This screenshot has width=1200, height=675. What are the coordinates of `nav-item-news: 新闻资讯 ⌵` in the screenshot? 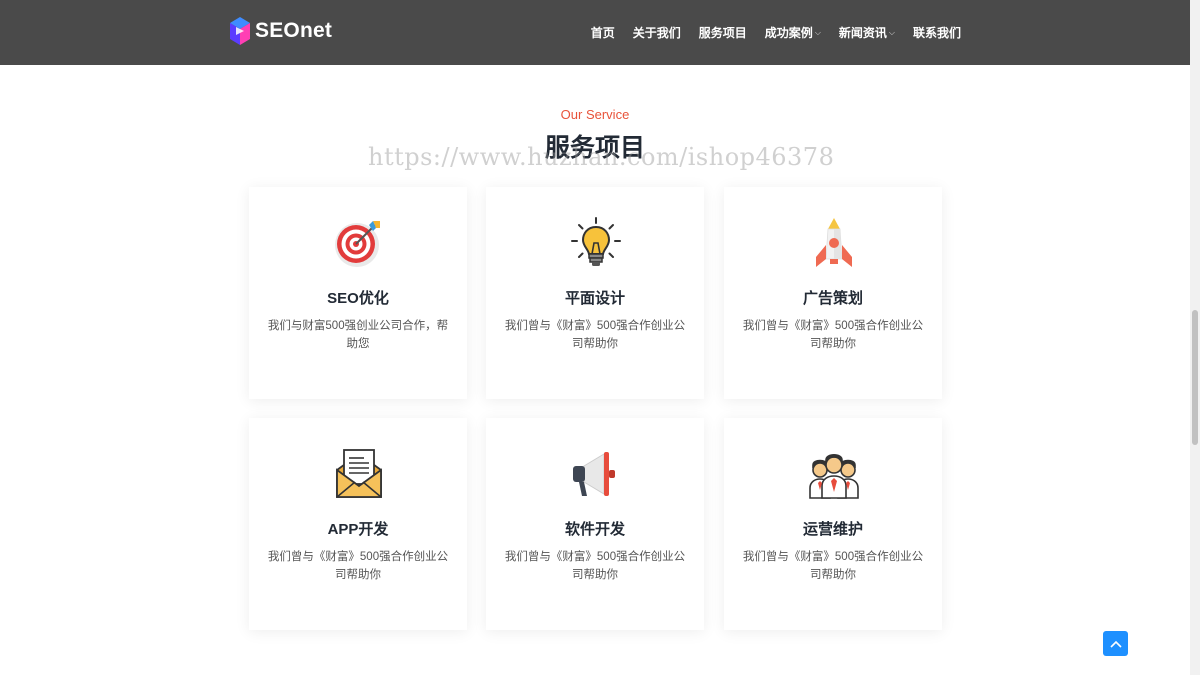 It's located at (867, 32).